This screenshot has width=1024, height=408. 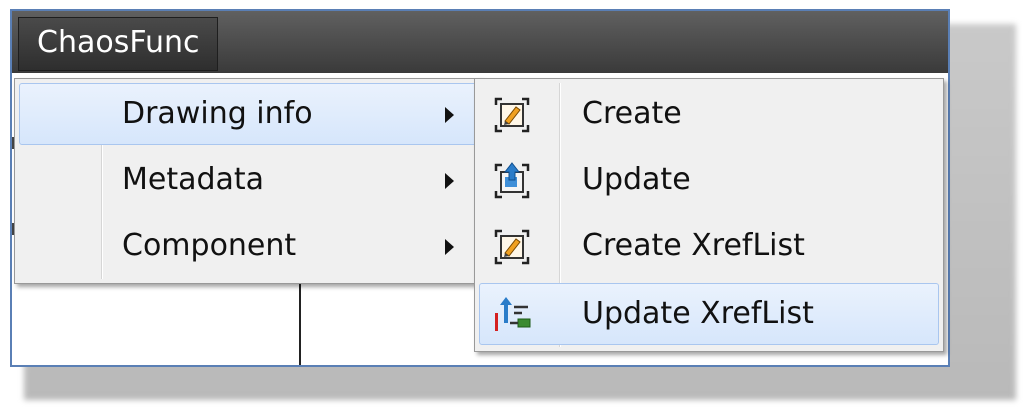 I want to click on menu-item-label: Metadata, so click(x=193, y=179).